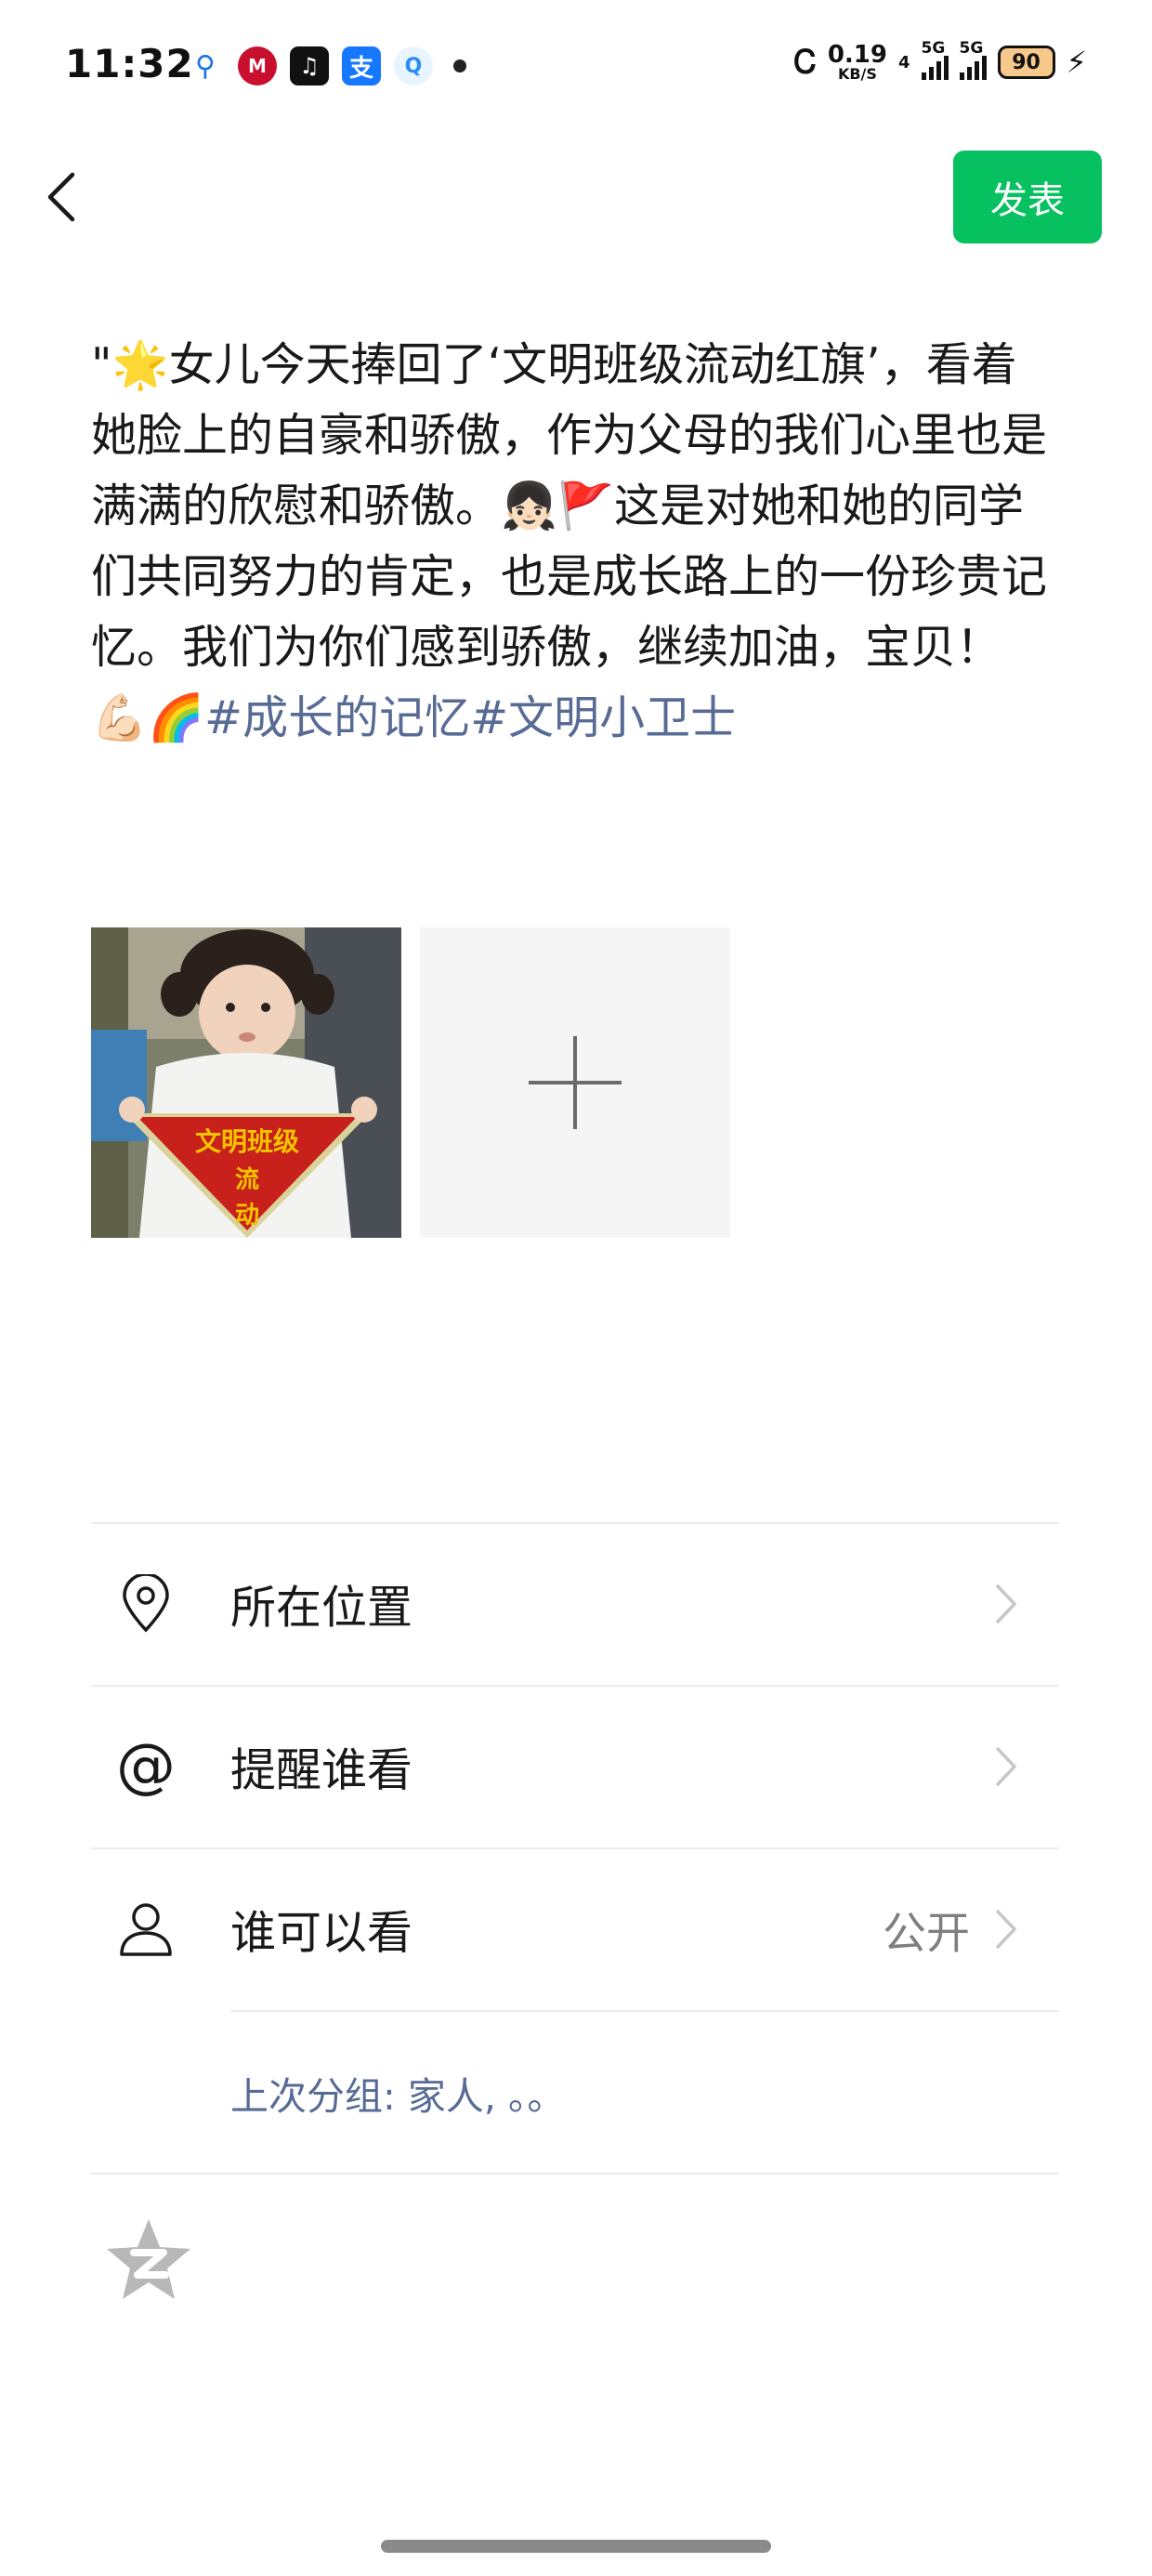 The image size is (1152, 2576). What do you see at coordinates (129, 63) in the screenshot?
I see `status-time: 11:32` at bounding box center [129, 63].